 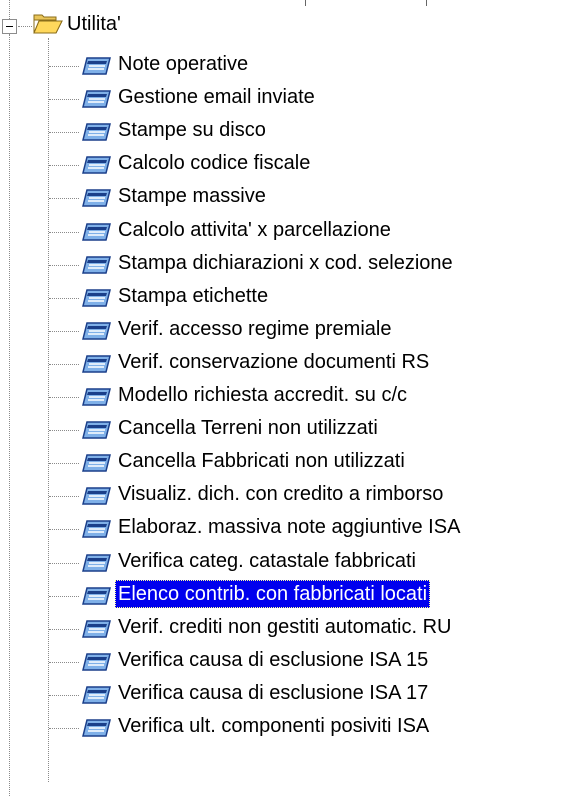 What do you see at coordinates (273, 660) in the screenshot?
I see `tree-item-label: Verifica causa di esclusione ISA 15` at bounding box center [273, 660].